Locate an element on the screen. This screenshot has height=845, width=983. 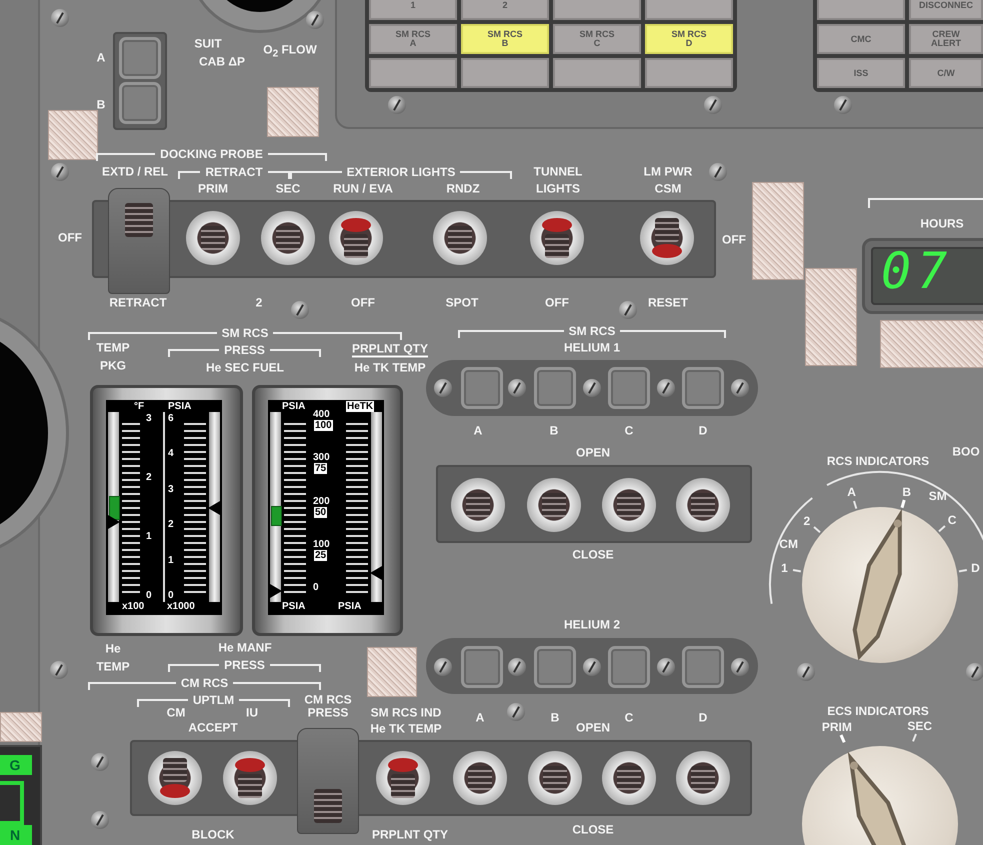
scale-label: 75 is located at coordinates (321, 468).